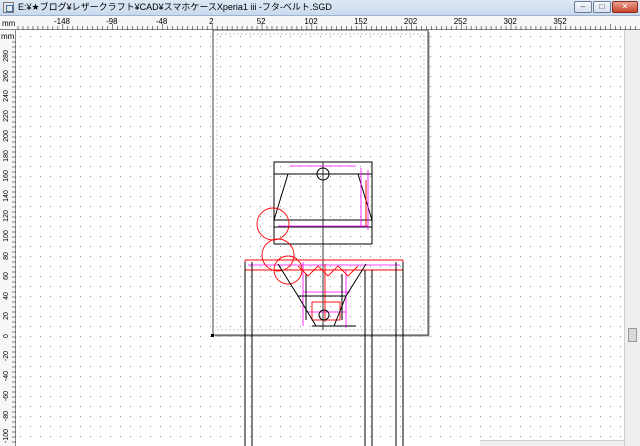 The image size is (640, 446). Describe the element at coordinates (6, 96) in the screenshot. I see `ruler-label-left: 240` at that location.